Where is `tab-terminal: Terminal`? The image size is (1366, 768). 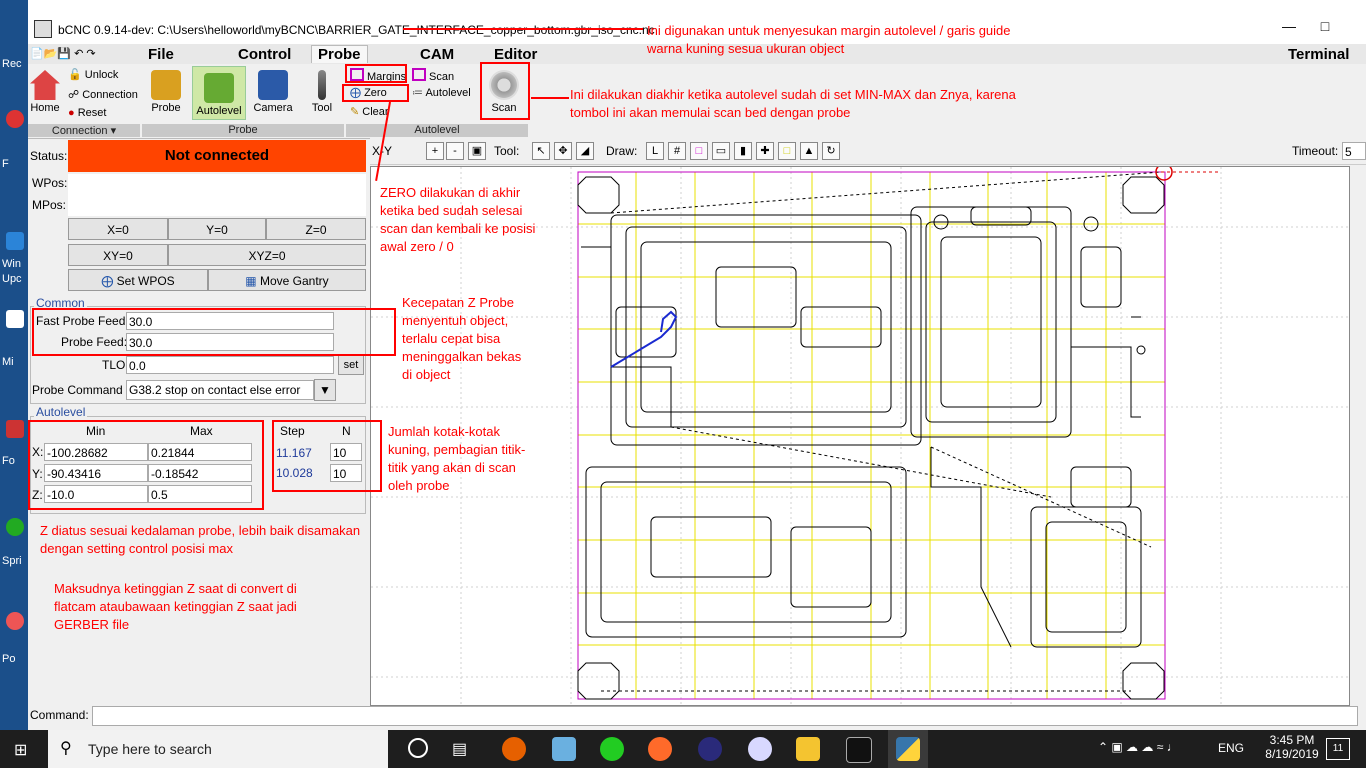 tab-terminal: Terminal is located at coordinates (1318, 54).